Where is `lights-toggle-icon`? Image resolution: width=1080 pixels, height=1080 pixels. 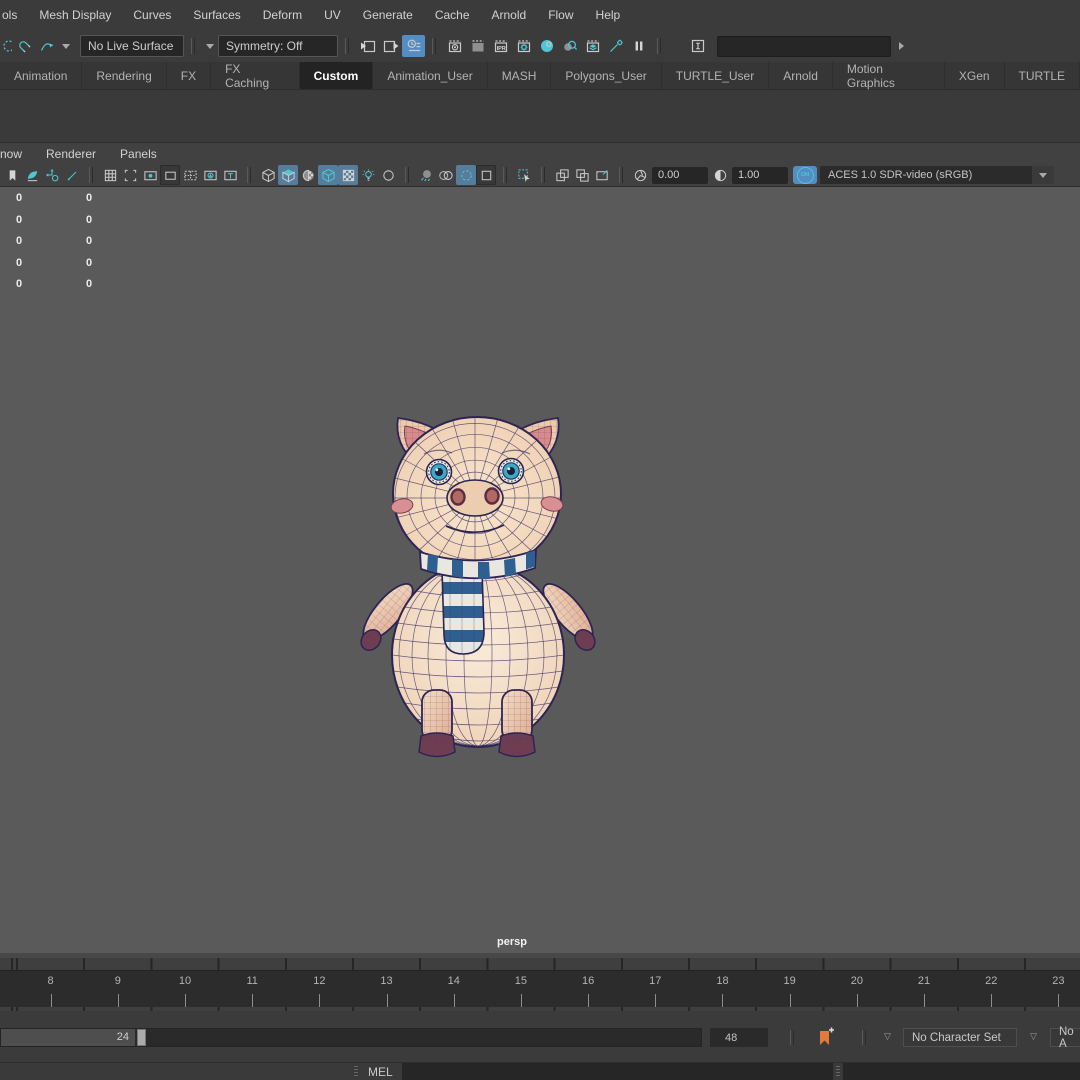
lights-toggle-icon is located at coordinates (368, 175).